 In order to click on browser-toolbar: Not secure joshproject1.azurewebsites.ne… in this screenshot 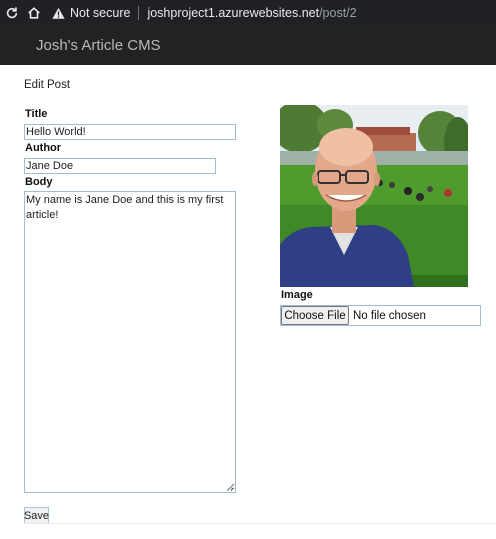, I will do `click(248, 13)`.